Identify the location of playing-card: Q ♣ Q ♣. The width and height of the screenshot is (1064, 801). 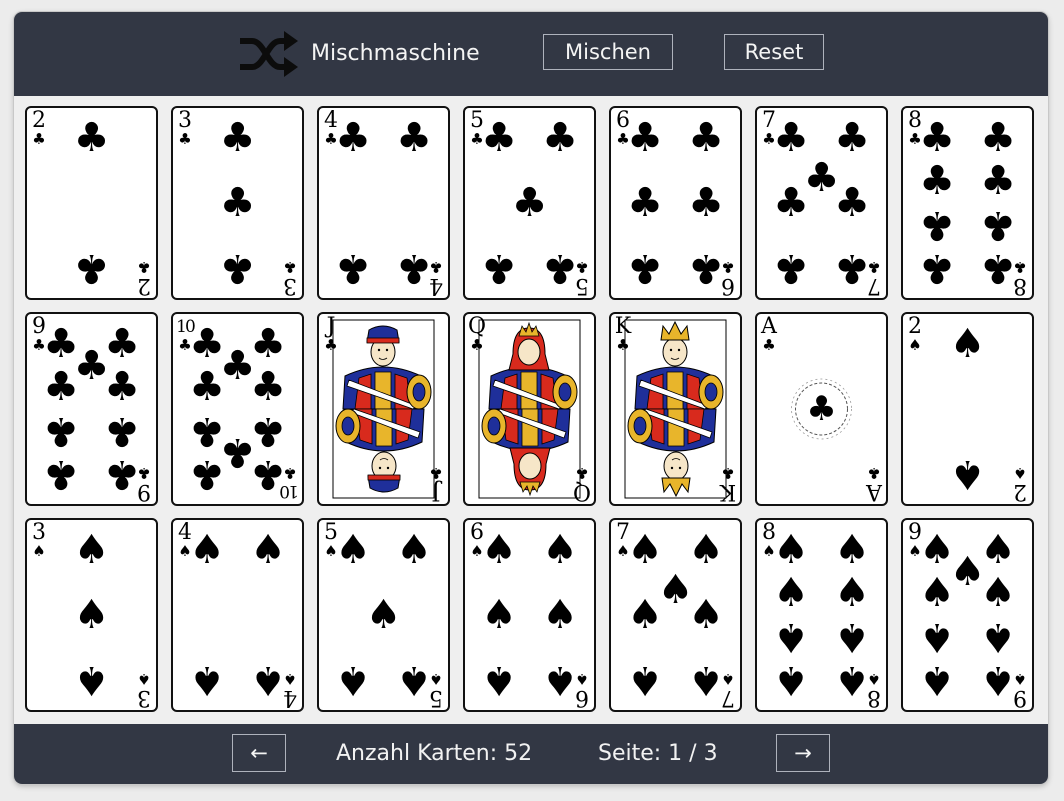
(529, 409).